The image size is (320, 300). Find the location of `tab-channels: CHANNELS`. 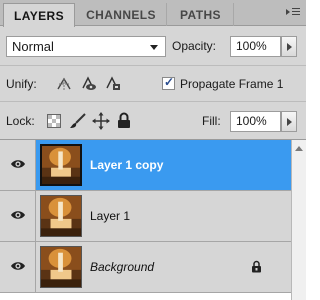

tab-channels: CHANNELS is located at coordinates (121, 14).